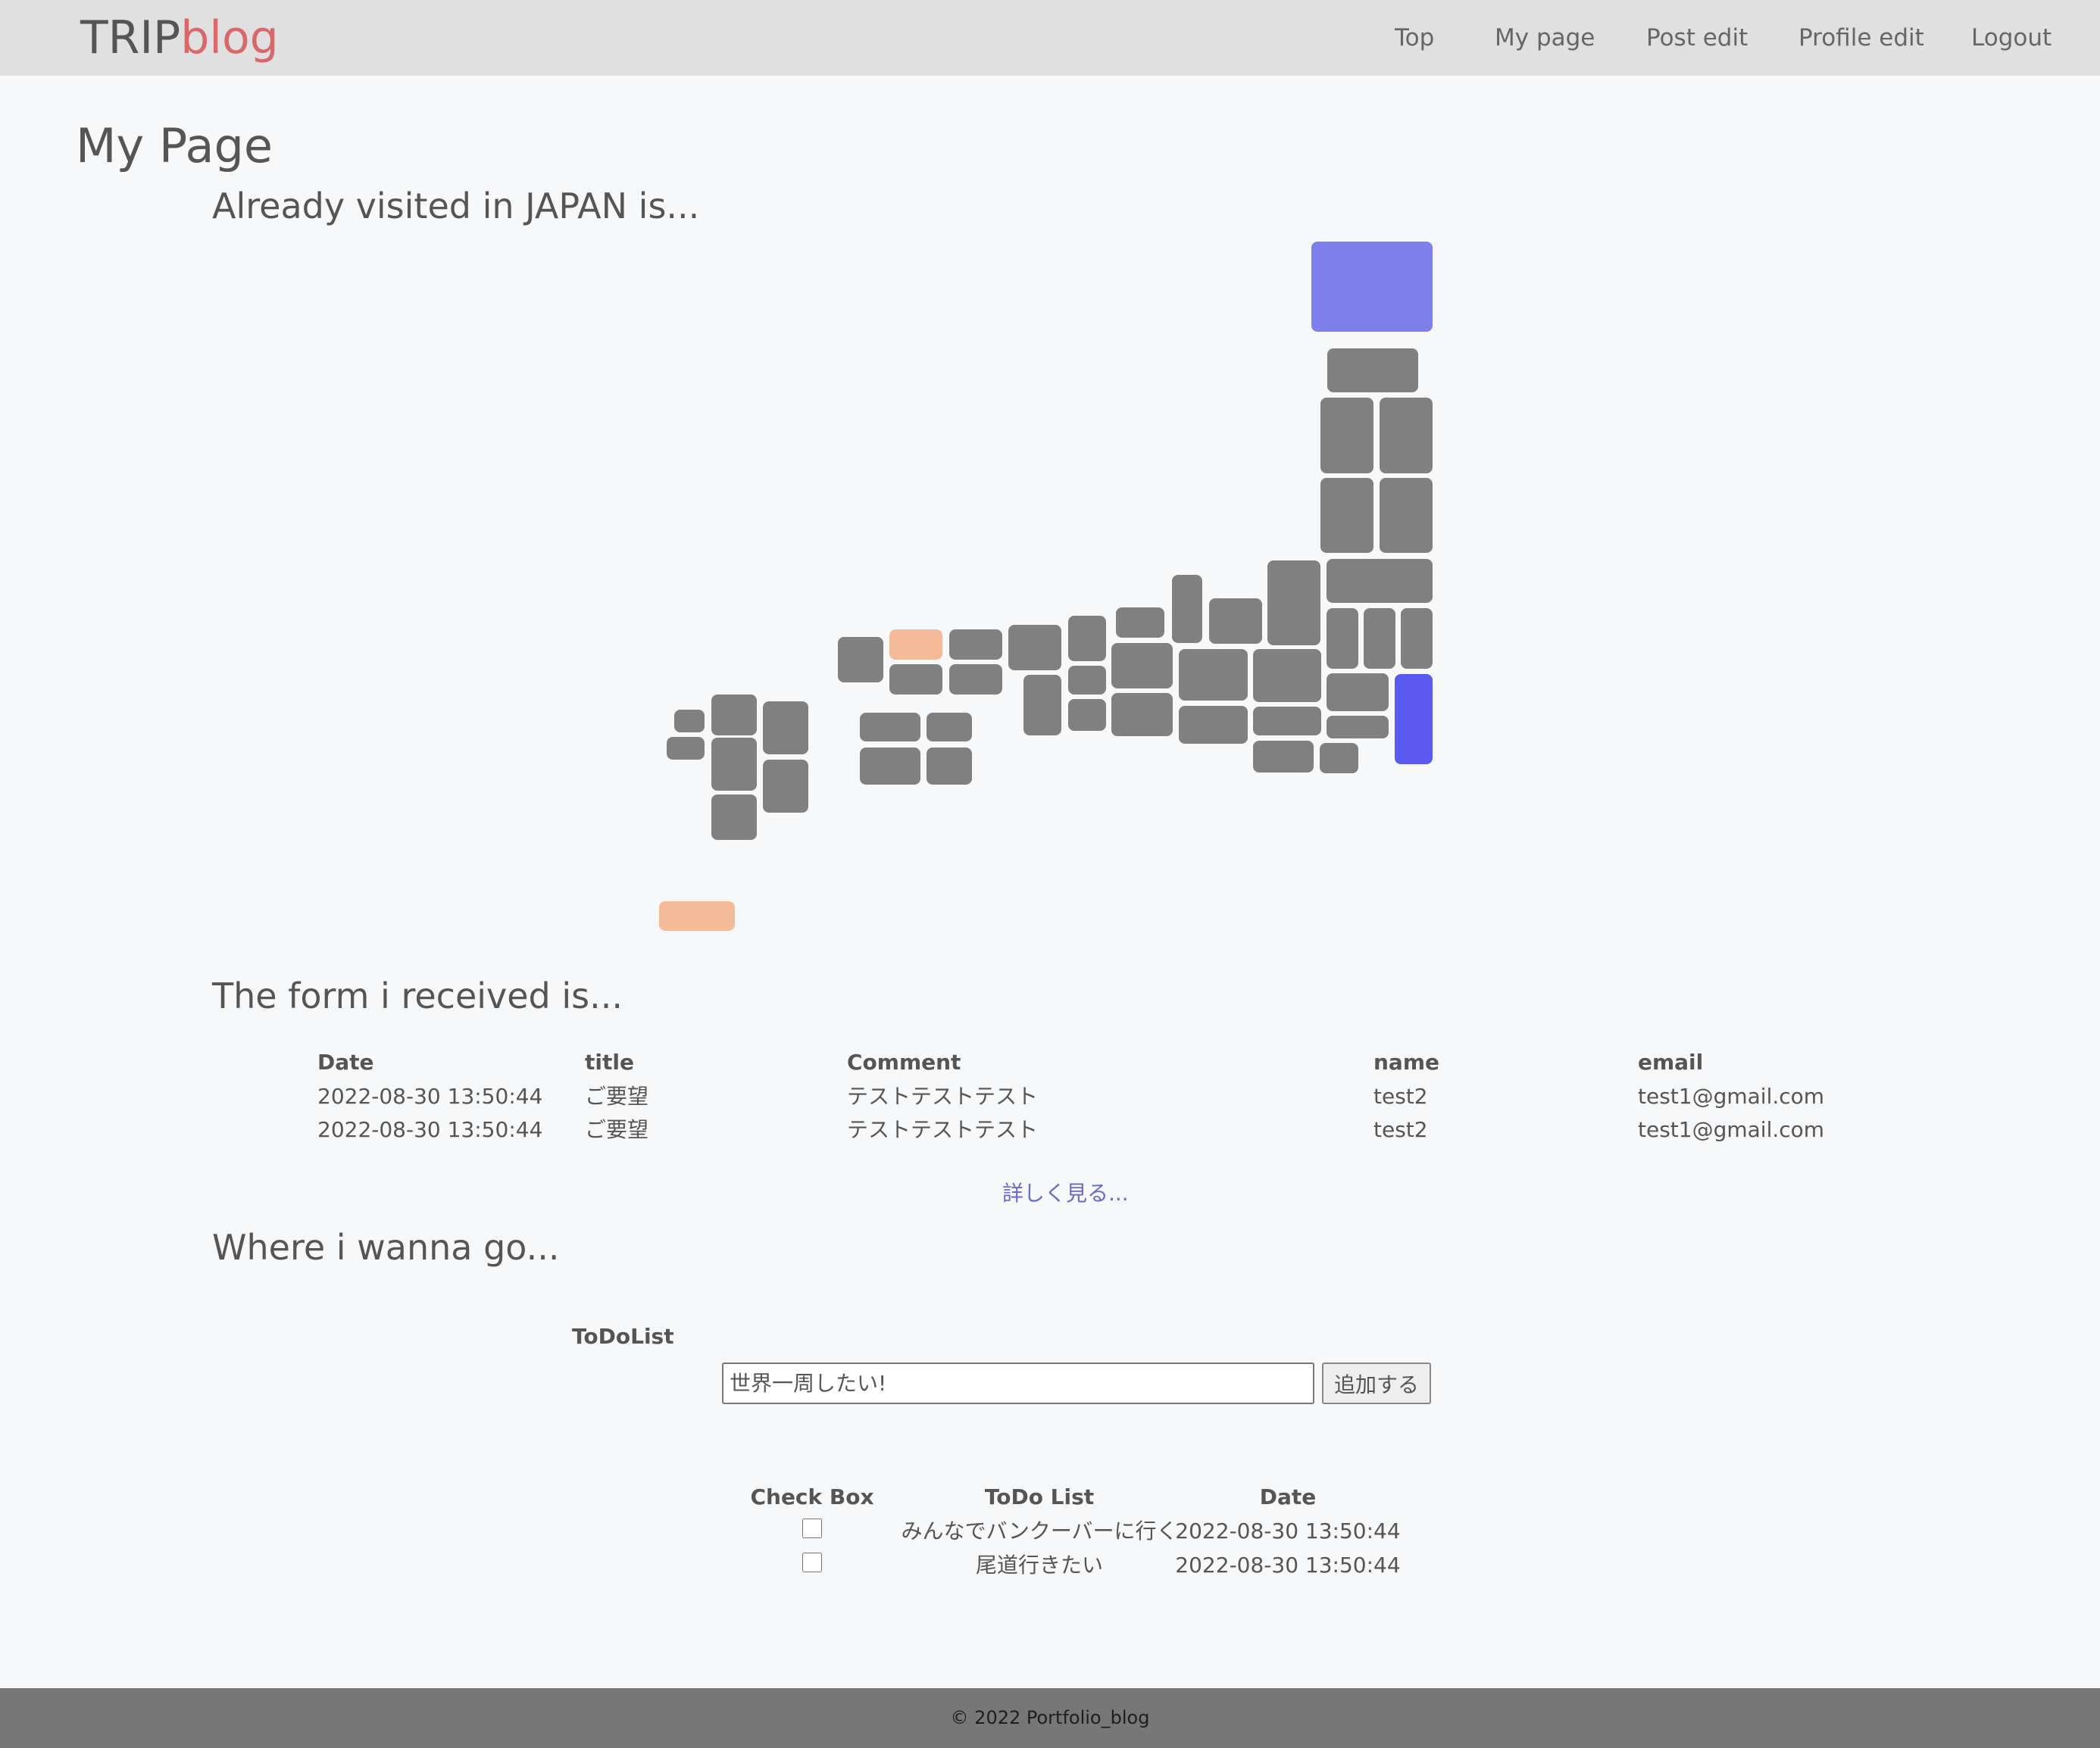 This screenshot has width=2100, height=1748. What do you see at coordinates (734, 817) in the screenshot?
I see `prefecture-kagoshima` at bounding box center [734, 817].